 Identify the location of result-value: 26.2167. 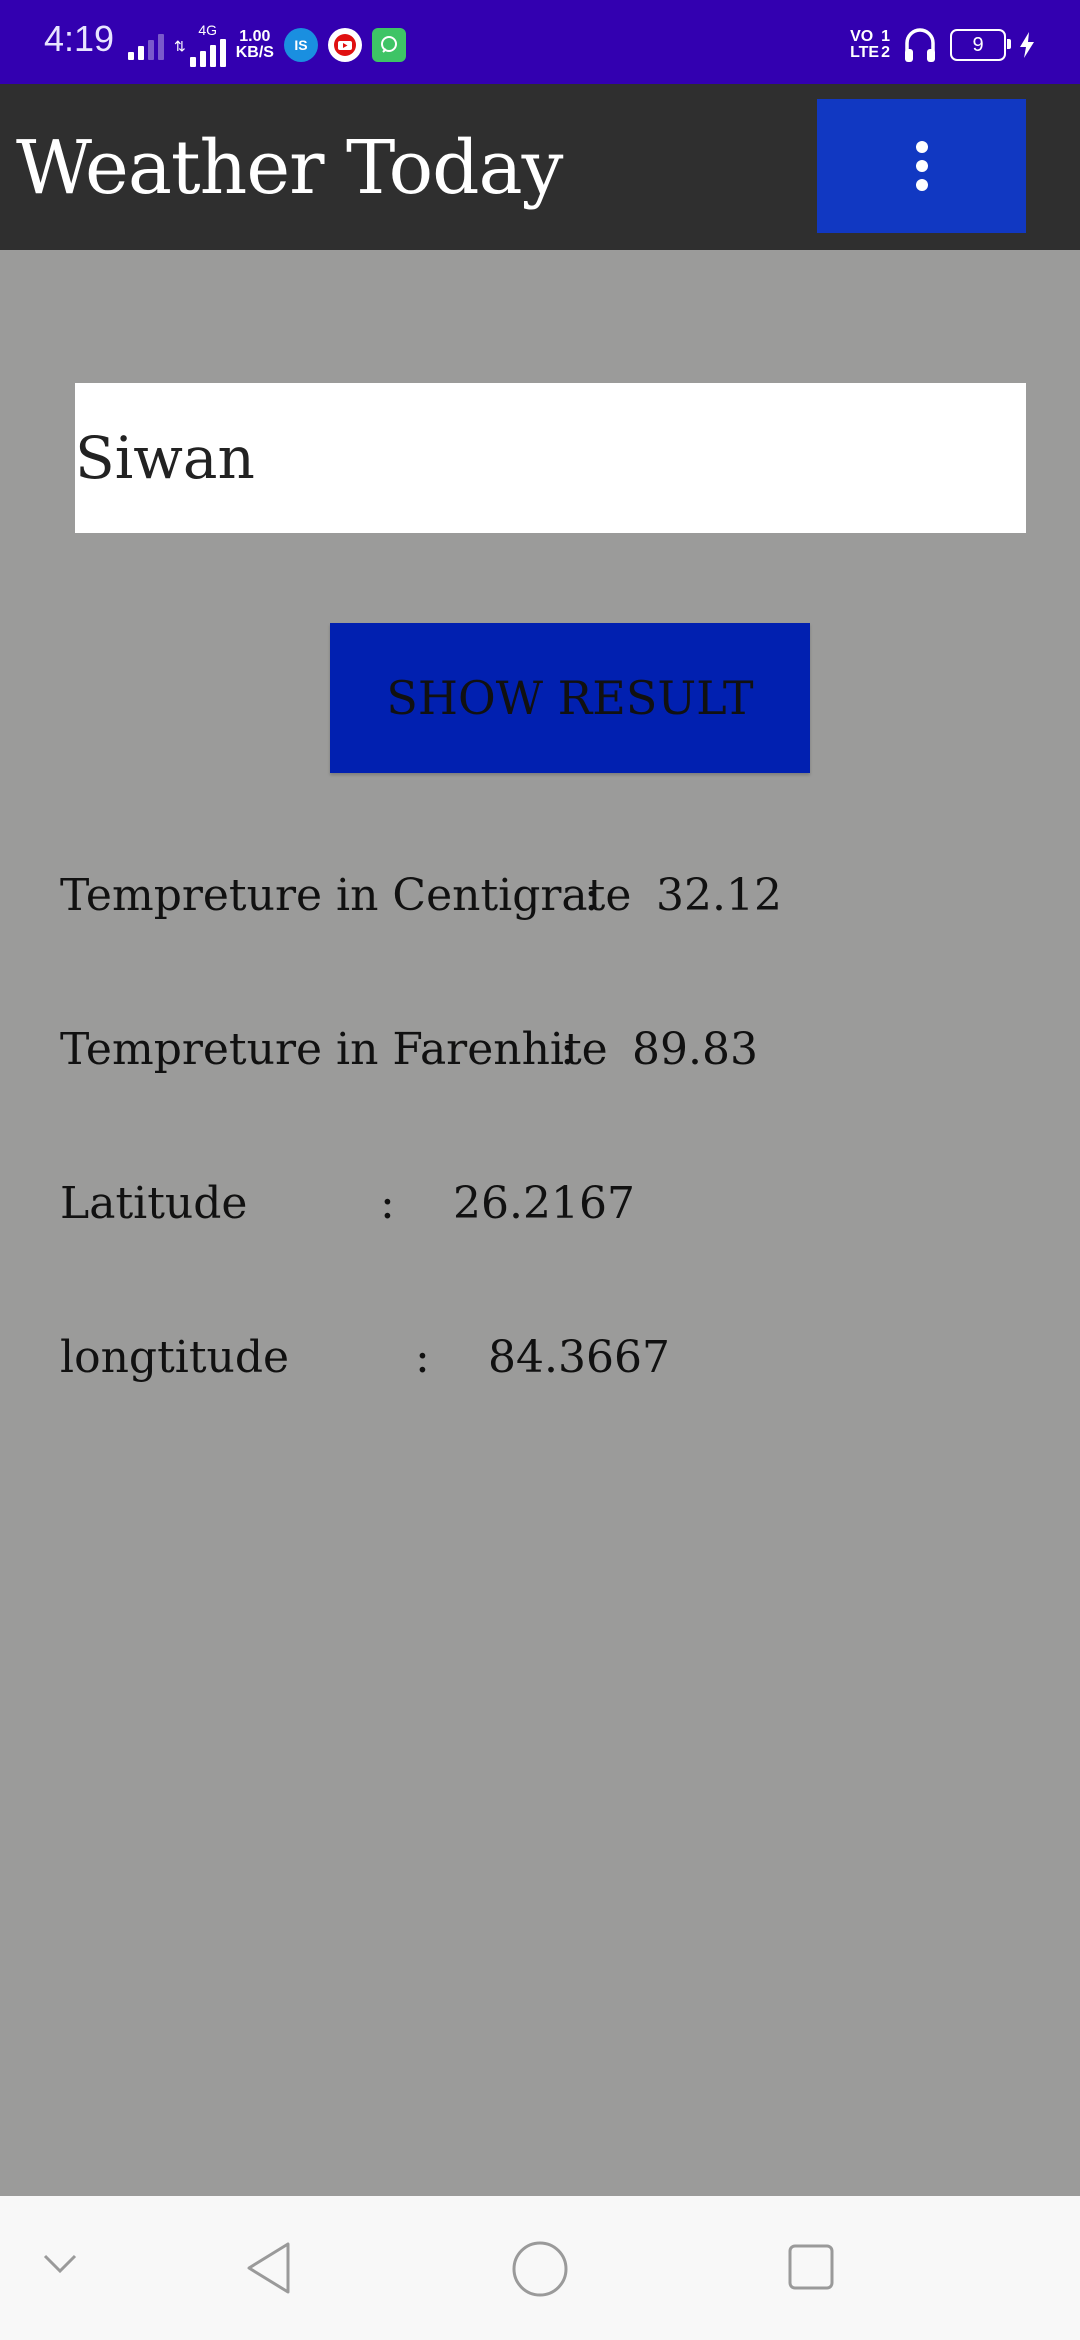
(544, 1203).